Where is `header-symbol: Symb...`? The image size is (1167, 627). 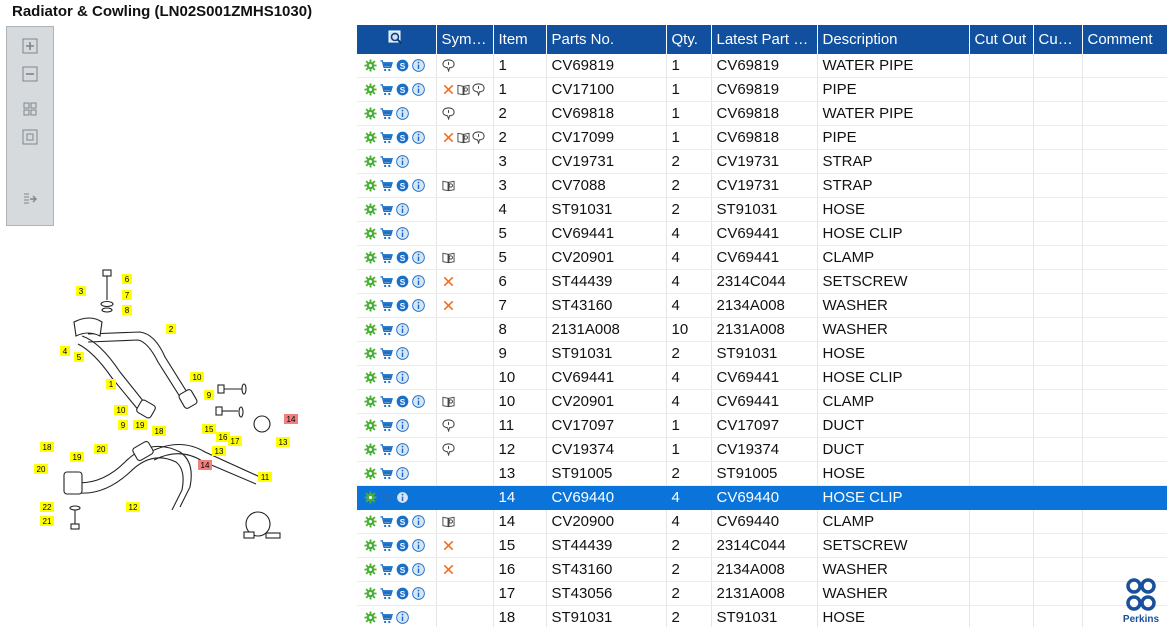 header-symbol: Symb... is located at coordinates (465, 39).